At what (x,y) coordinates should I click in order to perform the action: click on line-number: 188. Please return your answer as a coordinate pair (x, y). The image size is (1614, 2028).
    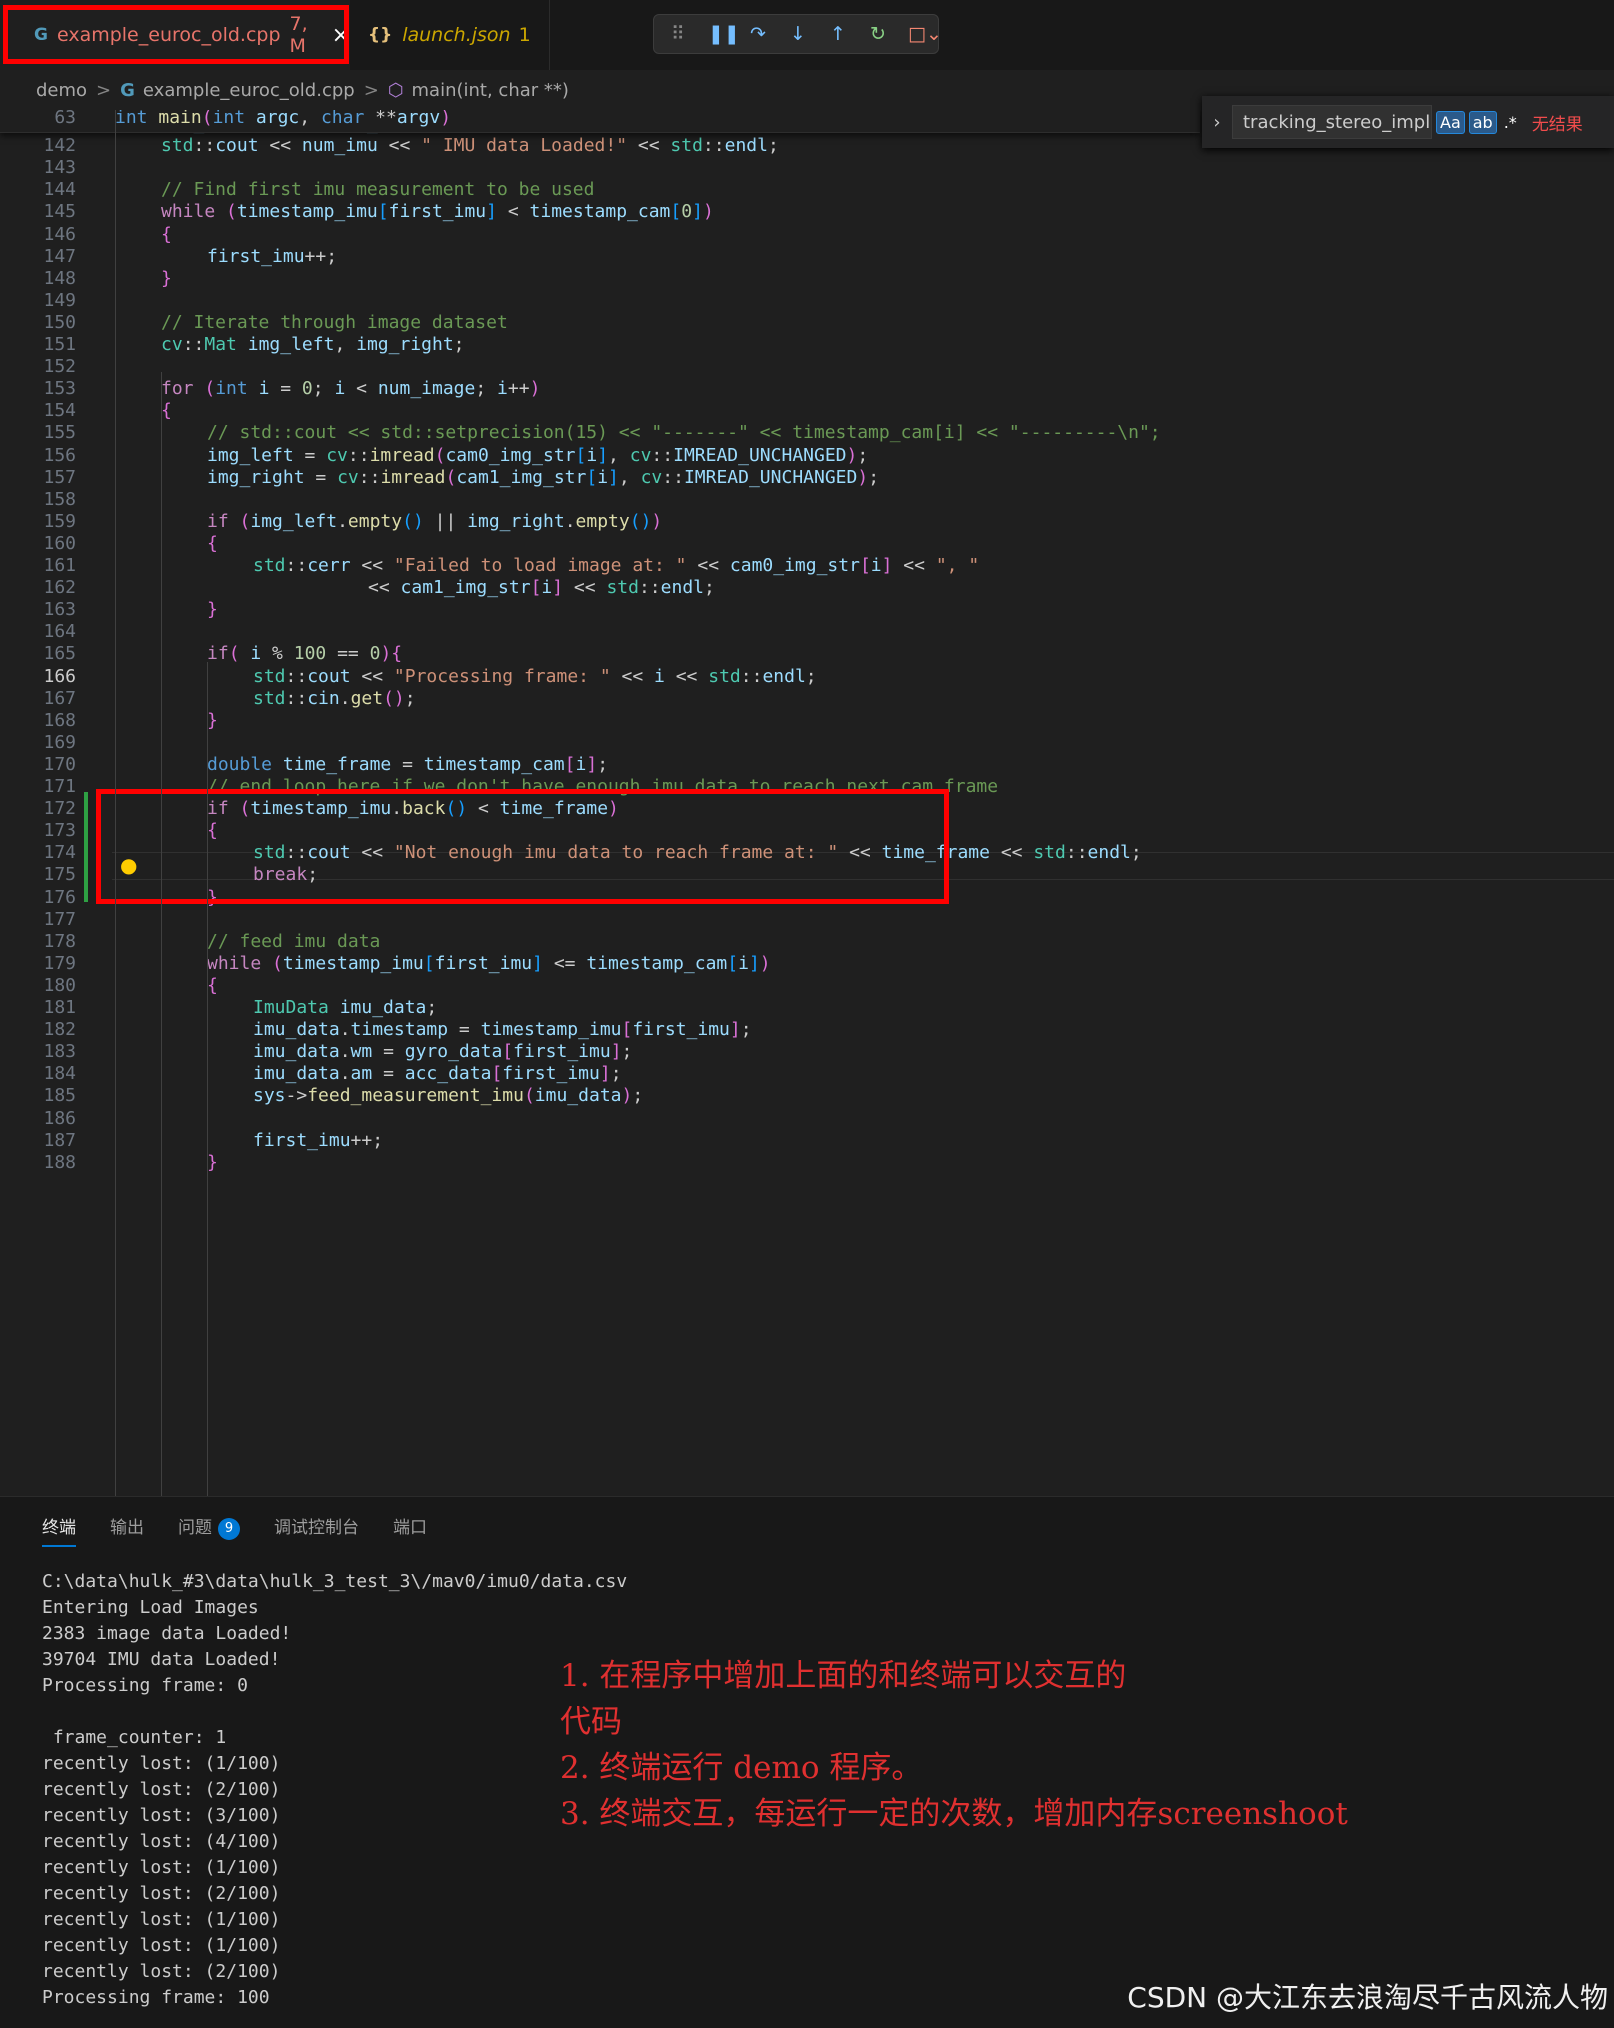
    Looking at the image, I should click on (59, 1162).